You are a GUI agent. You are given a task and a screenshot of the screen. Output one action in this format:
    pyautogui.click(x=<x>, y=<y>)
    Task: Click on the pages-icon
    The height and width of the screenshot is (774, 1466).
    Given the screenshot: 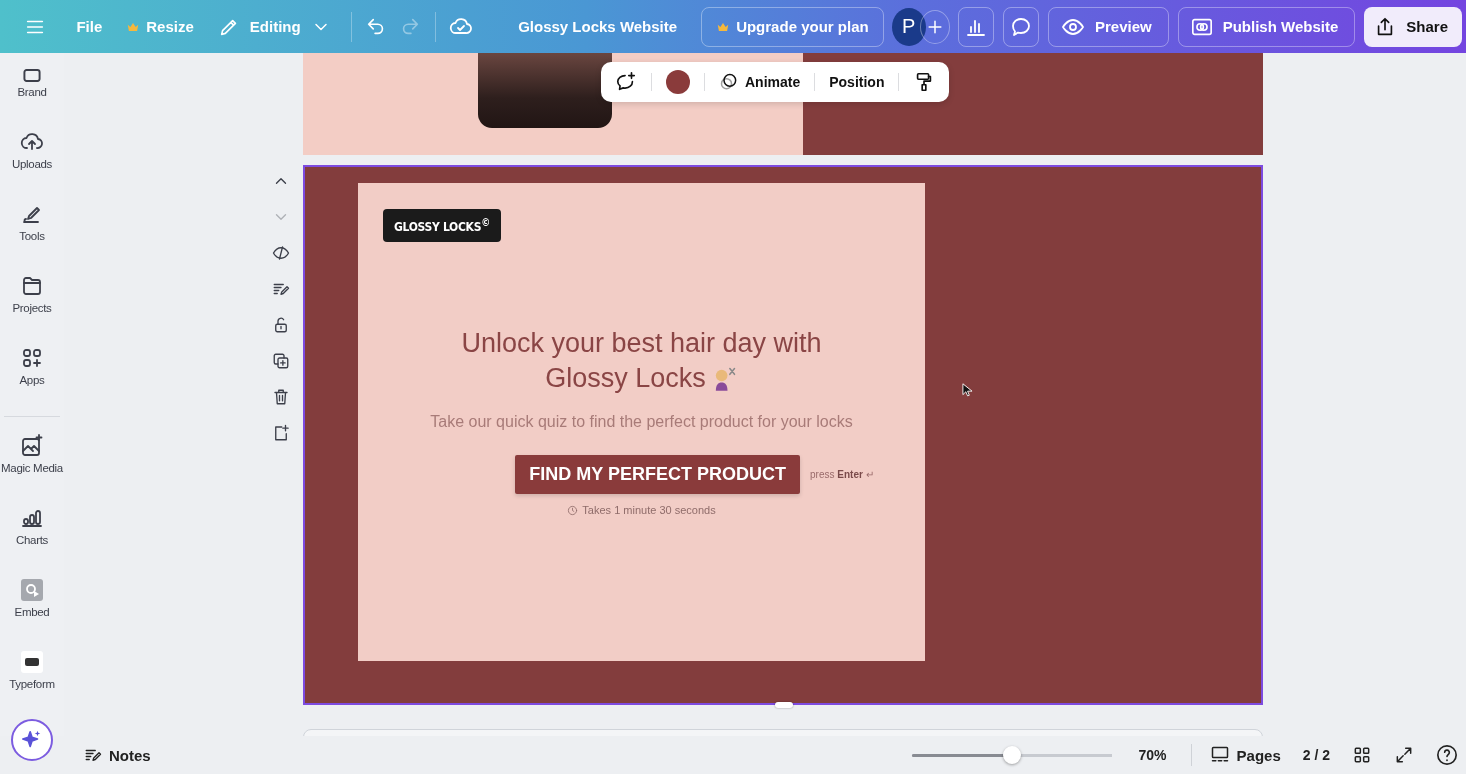 What is the action you would take?
    pyautogui.click(x=1219, y=755)
    